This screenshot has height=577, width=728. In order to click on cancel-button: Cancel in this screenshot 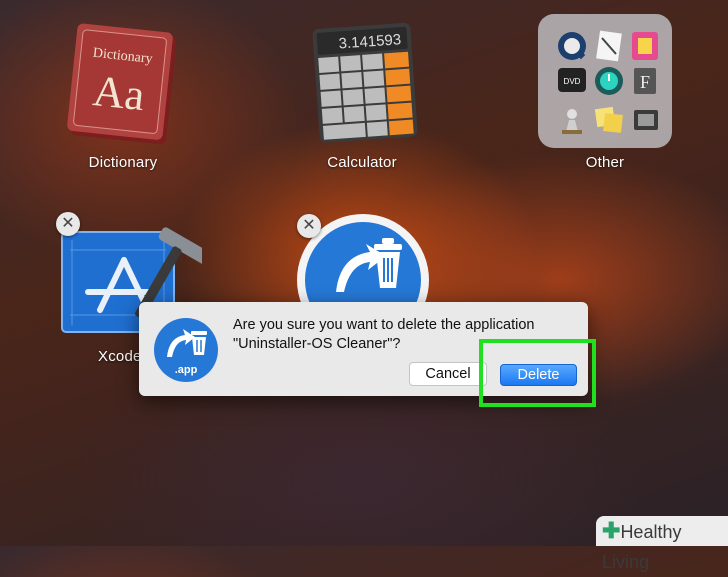, I will do `click(448, 374)`.